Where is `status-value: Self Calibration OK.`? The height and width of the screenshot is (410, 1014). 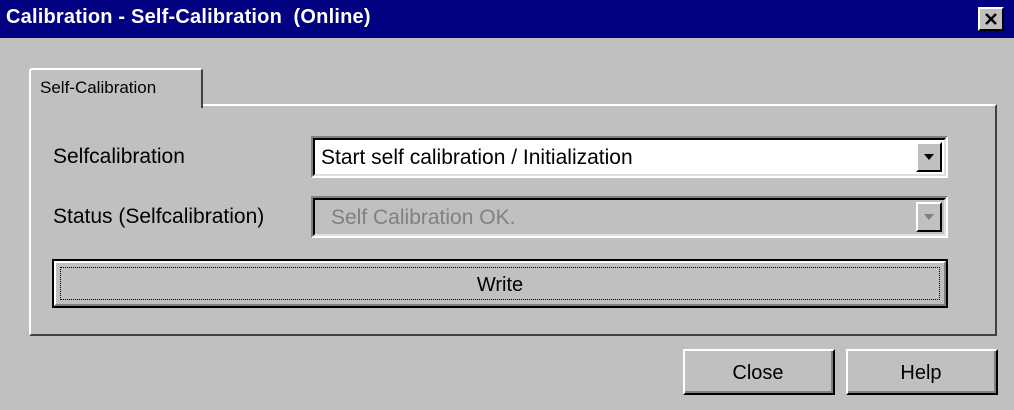 status-value: Self Calibration OK. is located at coordinates (423, 217).